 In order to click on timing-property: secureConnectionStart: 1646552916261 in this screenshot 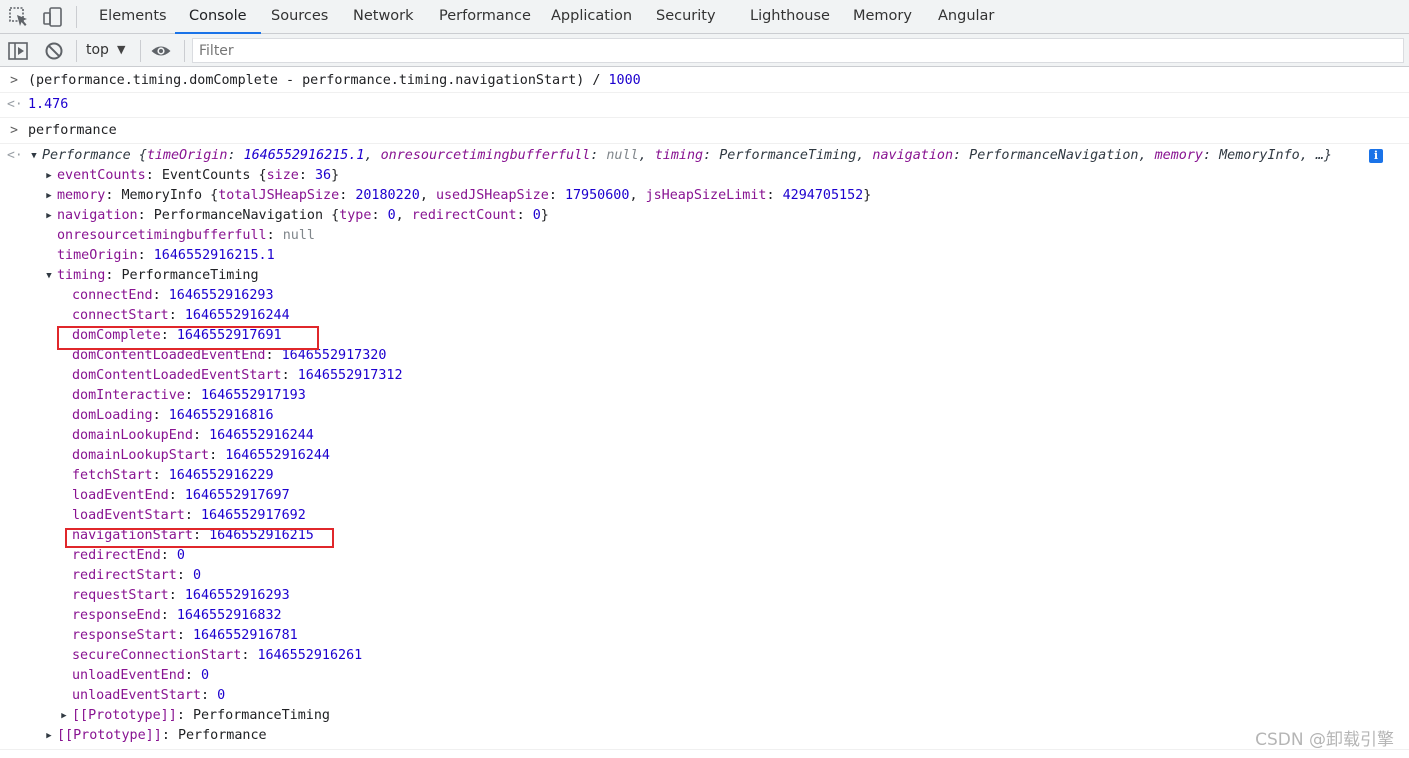, I will do `click(217, 656)`.